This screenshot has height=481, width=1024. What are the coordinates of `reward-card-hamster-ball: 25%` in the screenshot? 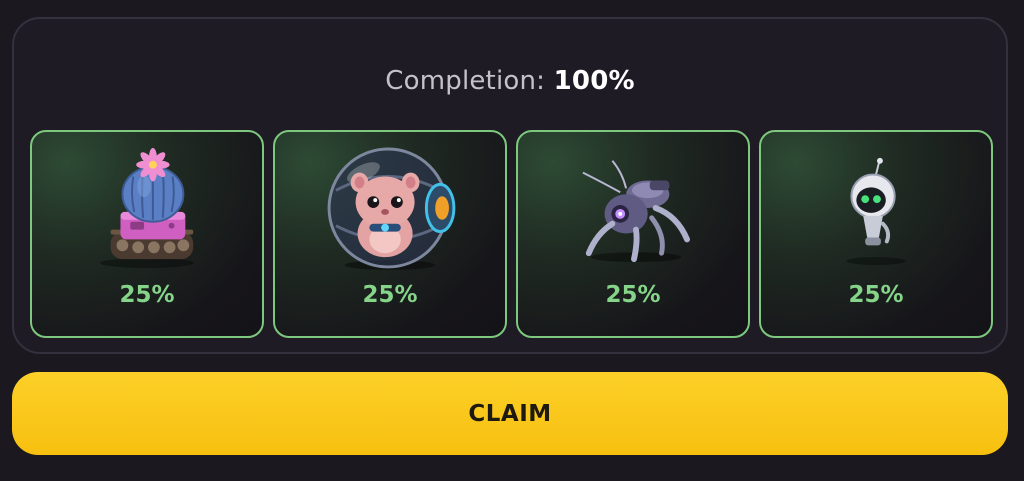 It's located at (390, 234).